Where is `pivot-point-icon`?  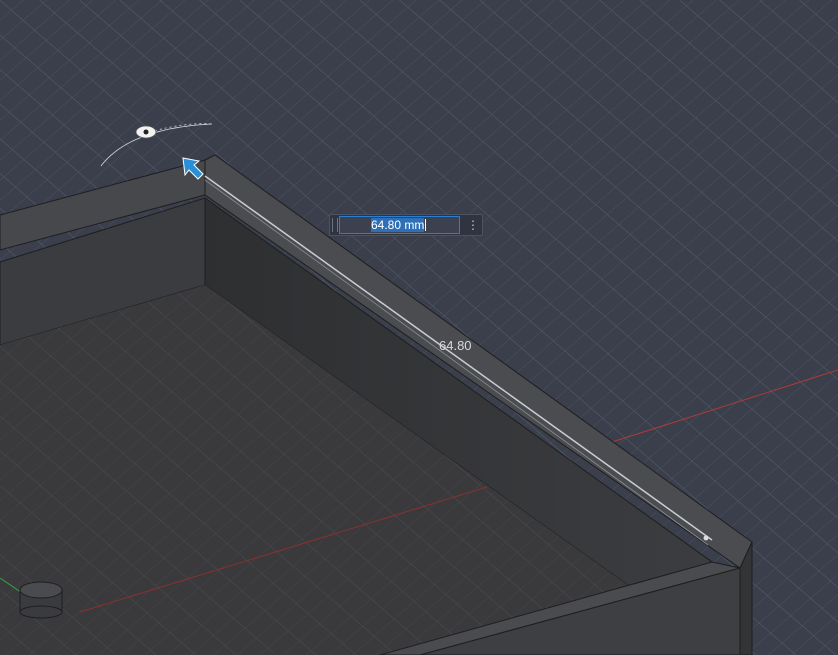
pivot-point-icon is located at coordinates (146, 132).